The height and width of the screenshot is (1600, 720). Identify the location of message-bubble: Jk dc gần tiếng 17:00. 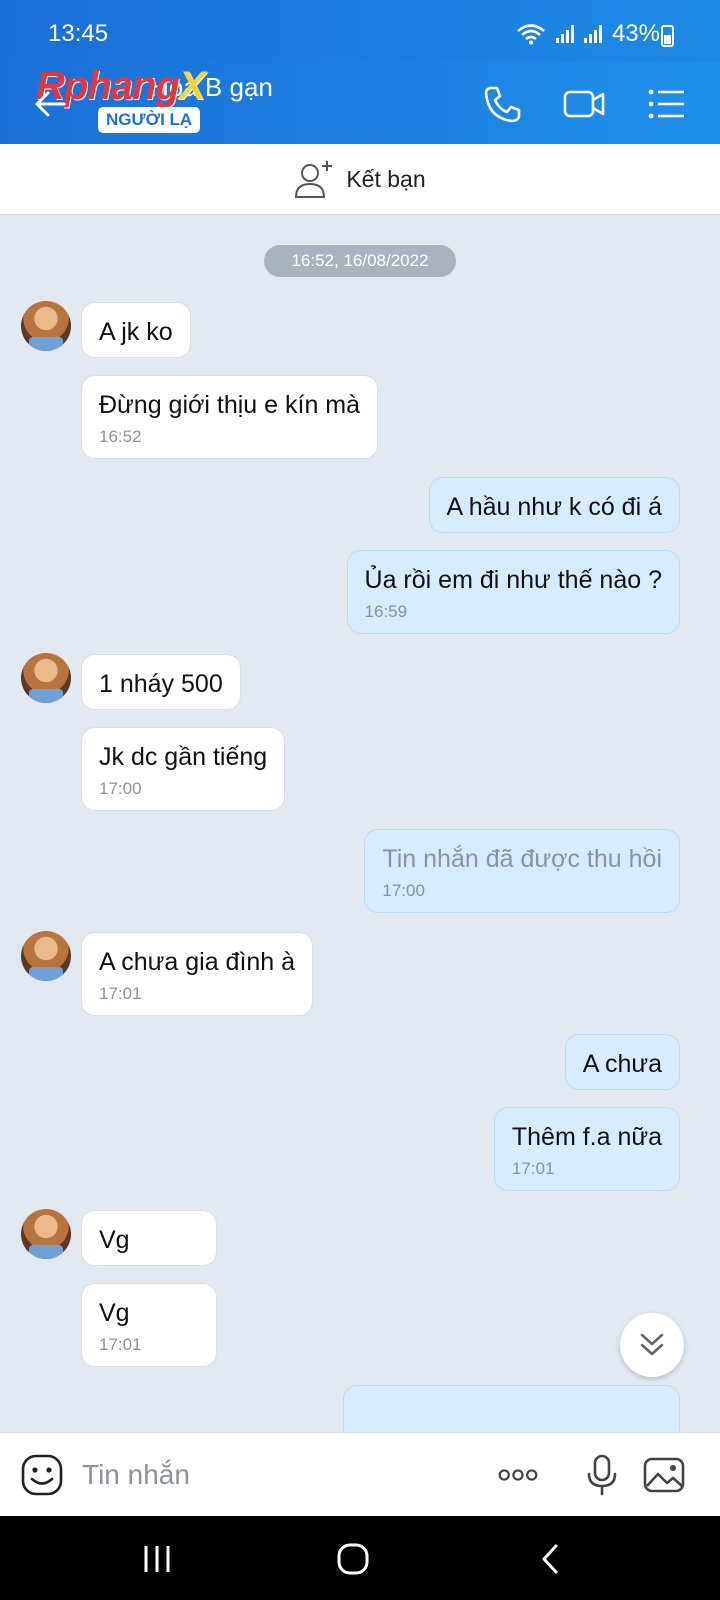
(183, 769).